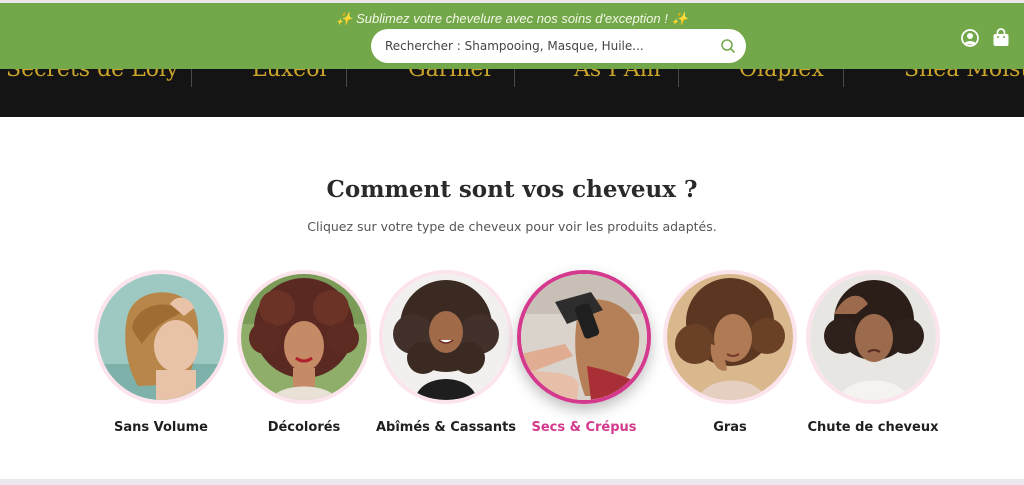 The width and height of the screenshot is (1024, 485). Describe the element at coordinates (512, 482) in the screenshot. I see `browser-frame-bottom` at that location.